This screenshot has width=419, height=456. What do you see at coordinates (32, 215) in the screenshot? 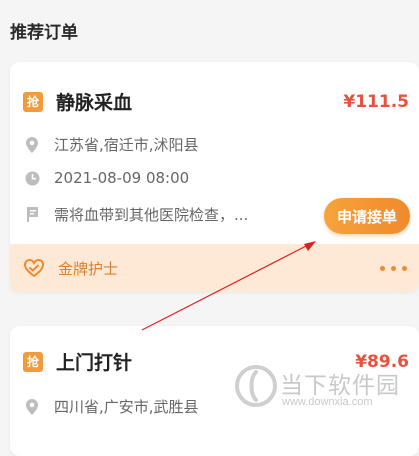
I see `flag-icon` at bounding box center [32, 215].